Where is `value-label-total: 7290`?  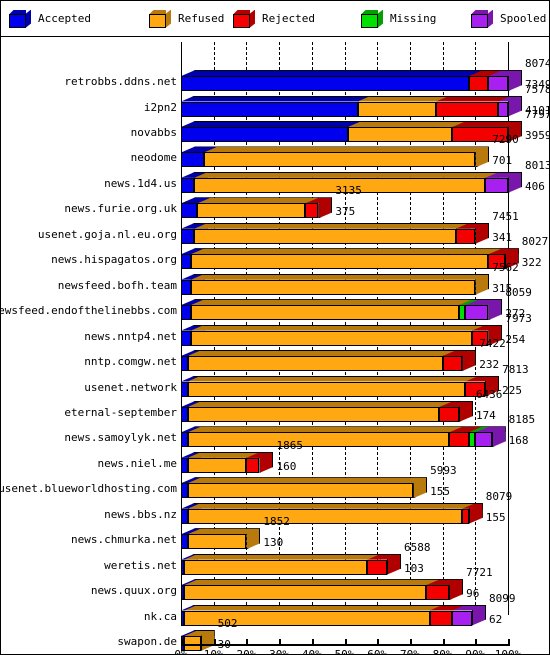 value-label-total: 7290 is located at coordinates (505, 140).